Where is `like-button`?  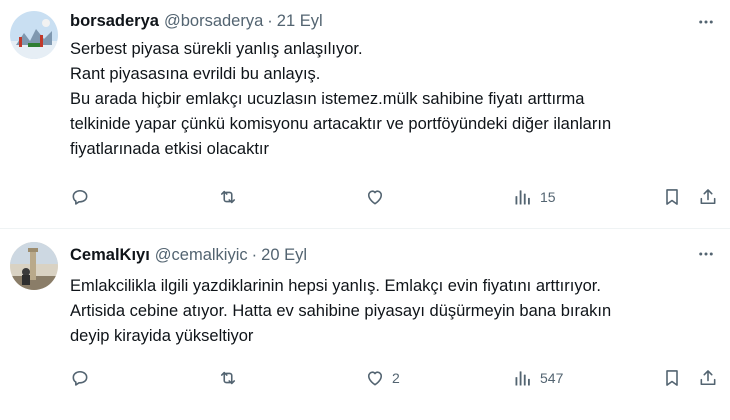
like-button is located at coordinates (378, 197).